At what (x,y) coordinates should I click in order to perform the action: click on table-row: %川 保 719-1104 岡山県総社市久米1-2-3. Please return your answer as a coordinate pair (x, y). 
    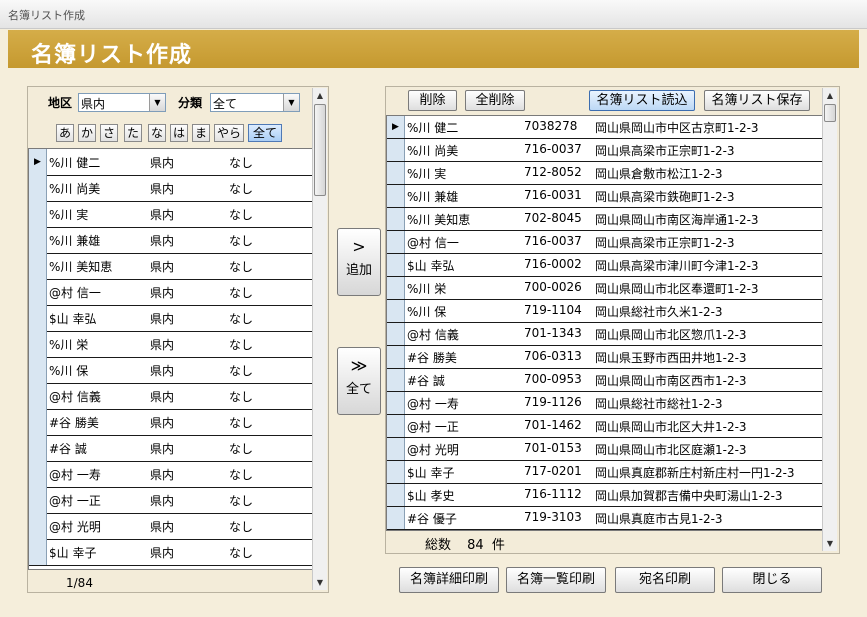
    Looking at the image, I should click on (604, 311).